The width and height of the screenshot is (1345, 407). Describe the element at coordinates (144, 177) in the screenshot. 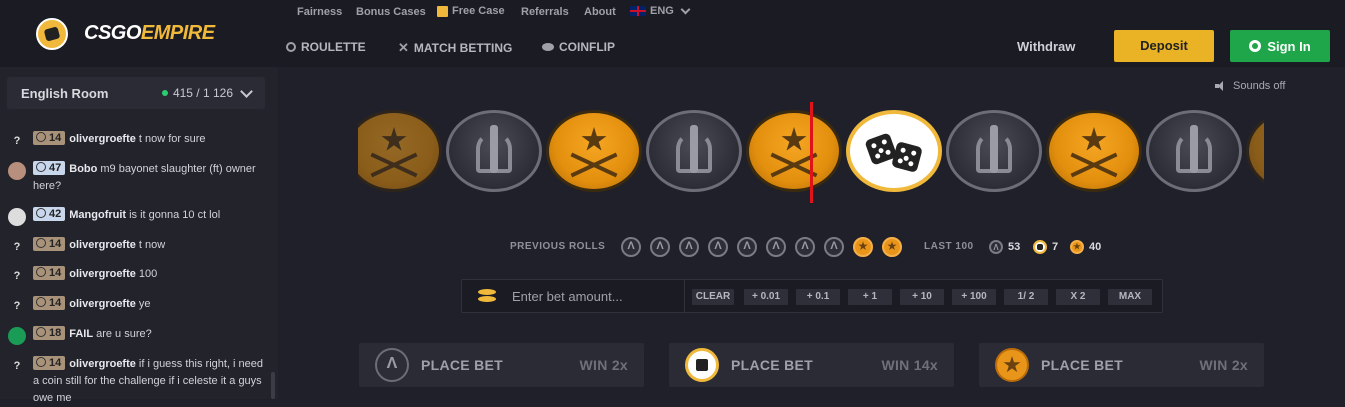

I see `chat-text: m9 bayonet slaughter (ft) owner here?` at that location.